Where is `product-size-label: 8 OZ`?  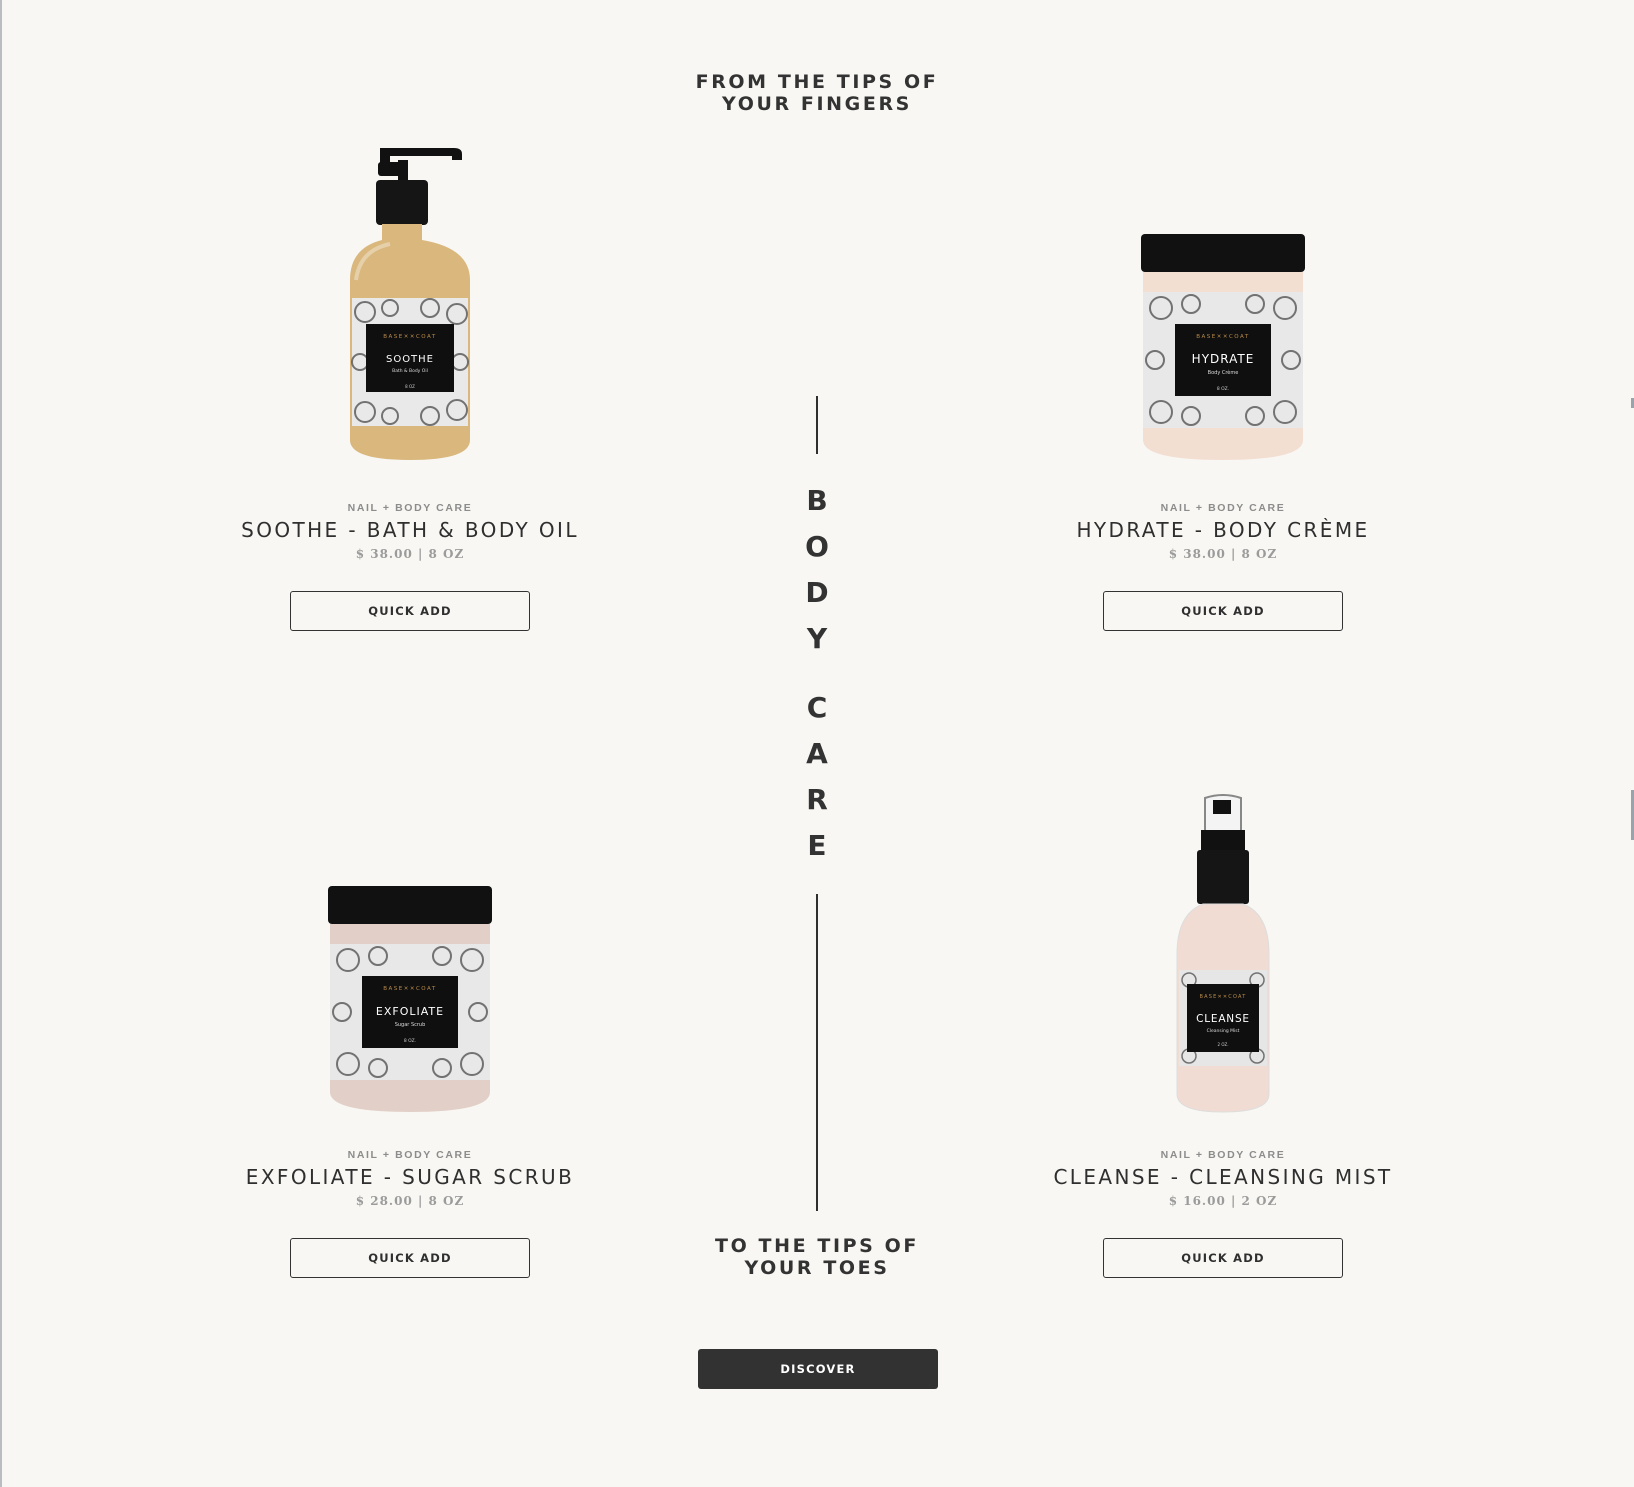 product-size-label: 8 OZ is located at coordinates (410, 386).